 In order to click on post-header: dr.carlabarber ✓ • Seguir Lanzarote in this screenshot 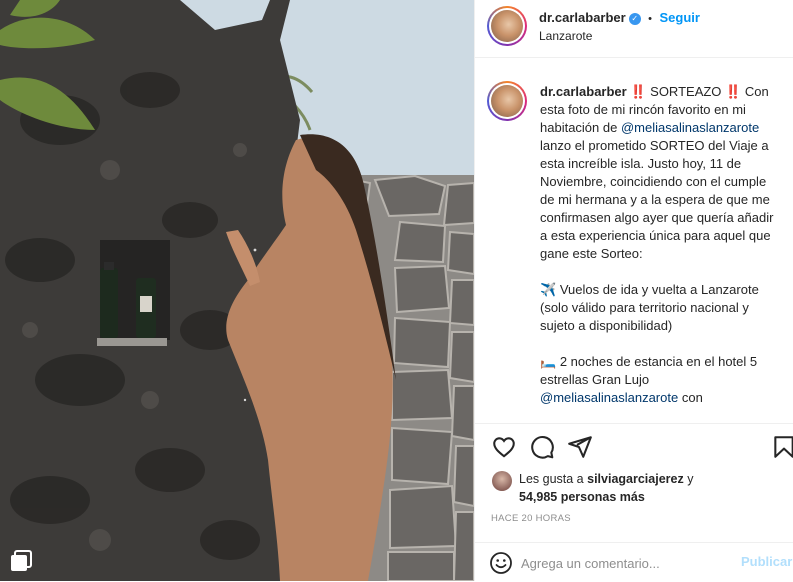, I will do `click(634, 29)`.